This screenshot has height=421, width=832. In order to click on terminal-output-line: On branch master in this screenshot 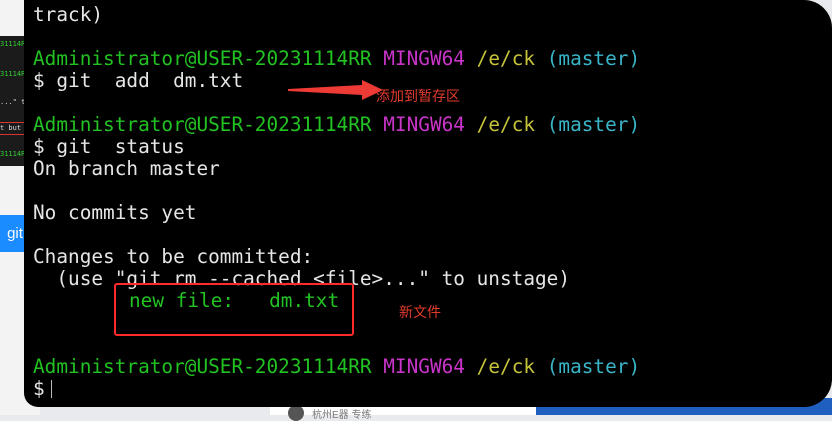, I will do `click(126, 168)`.